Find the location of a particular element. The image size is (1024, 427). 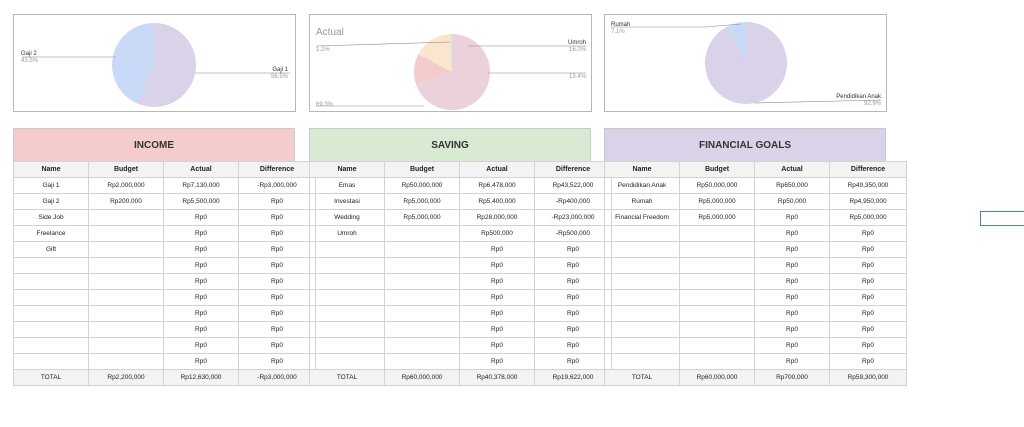

income-title: INCOME is located at coordinates (154, 144).